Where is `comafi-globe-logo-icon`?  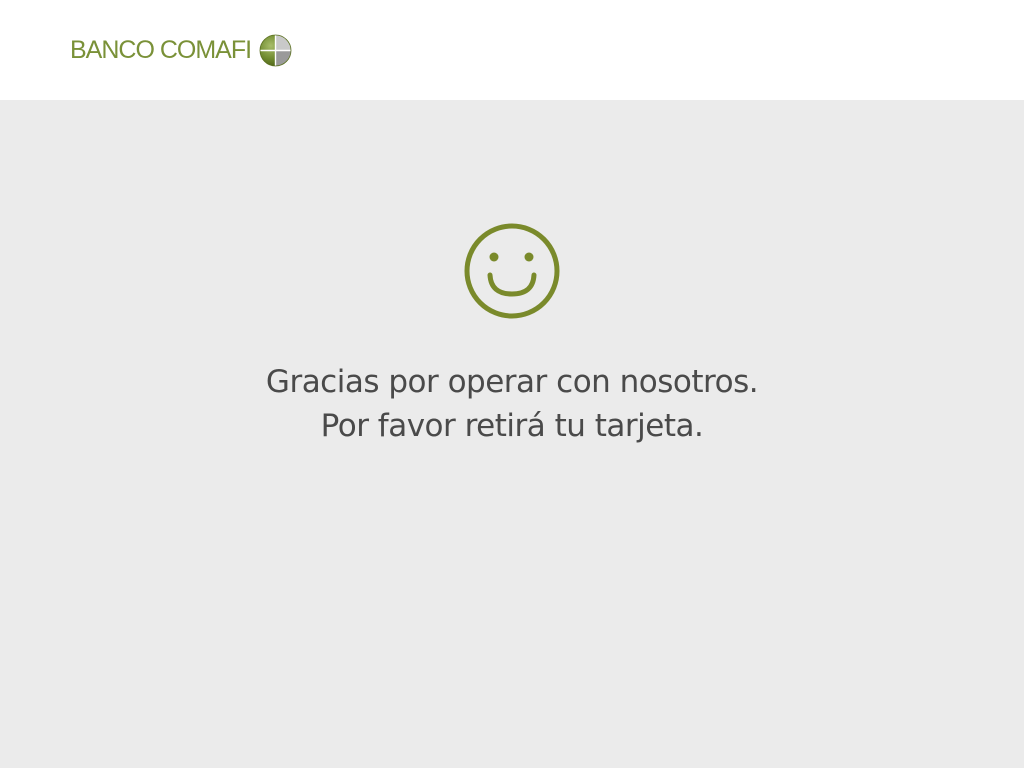
comafi-globe-logo-icon is located at coordinates (275, 50).